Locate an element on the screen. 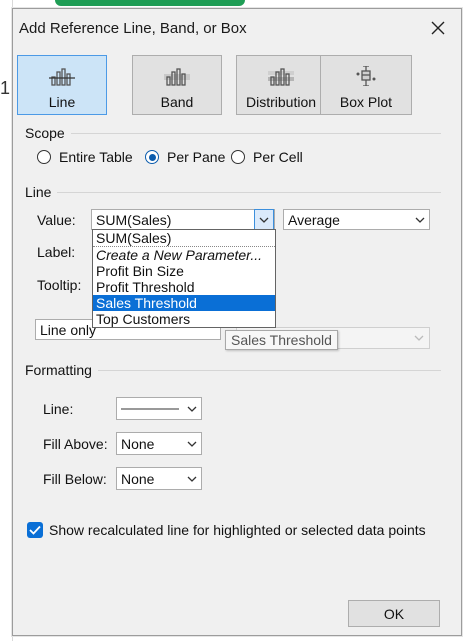 Image resolution: width=474 pixels, height=641 pixels. scope-divider is located at coordinates (252, 133).